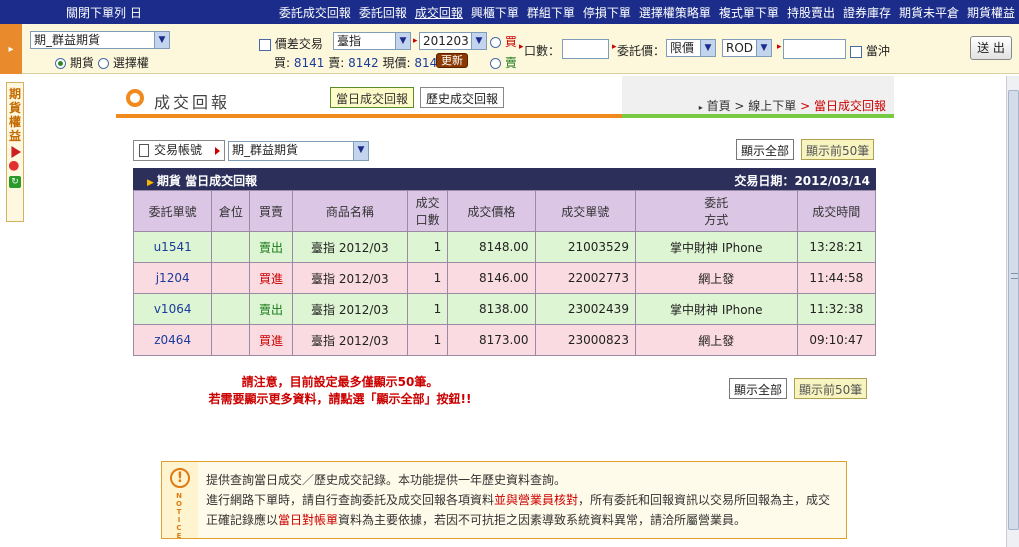 The image size is (1019, 547). What do you see at coordinates (291, 43) in the screenshot?
I see `spread-trade-checkbox: 價差交易` at bounding box center [291, 43].